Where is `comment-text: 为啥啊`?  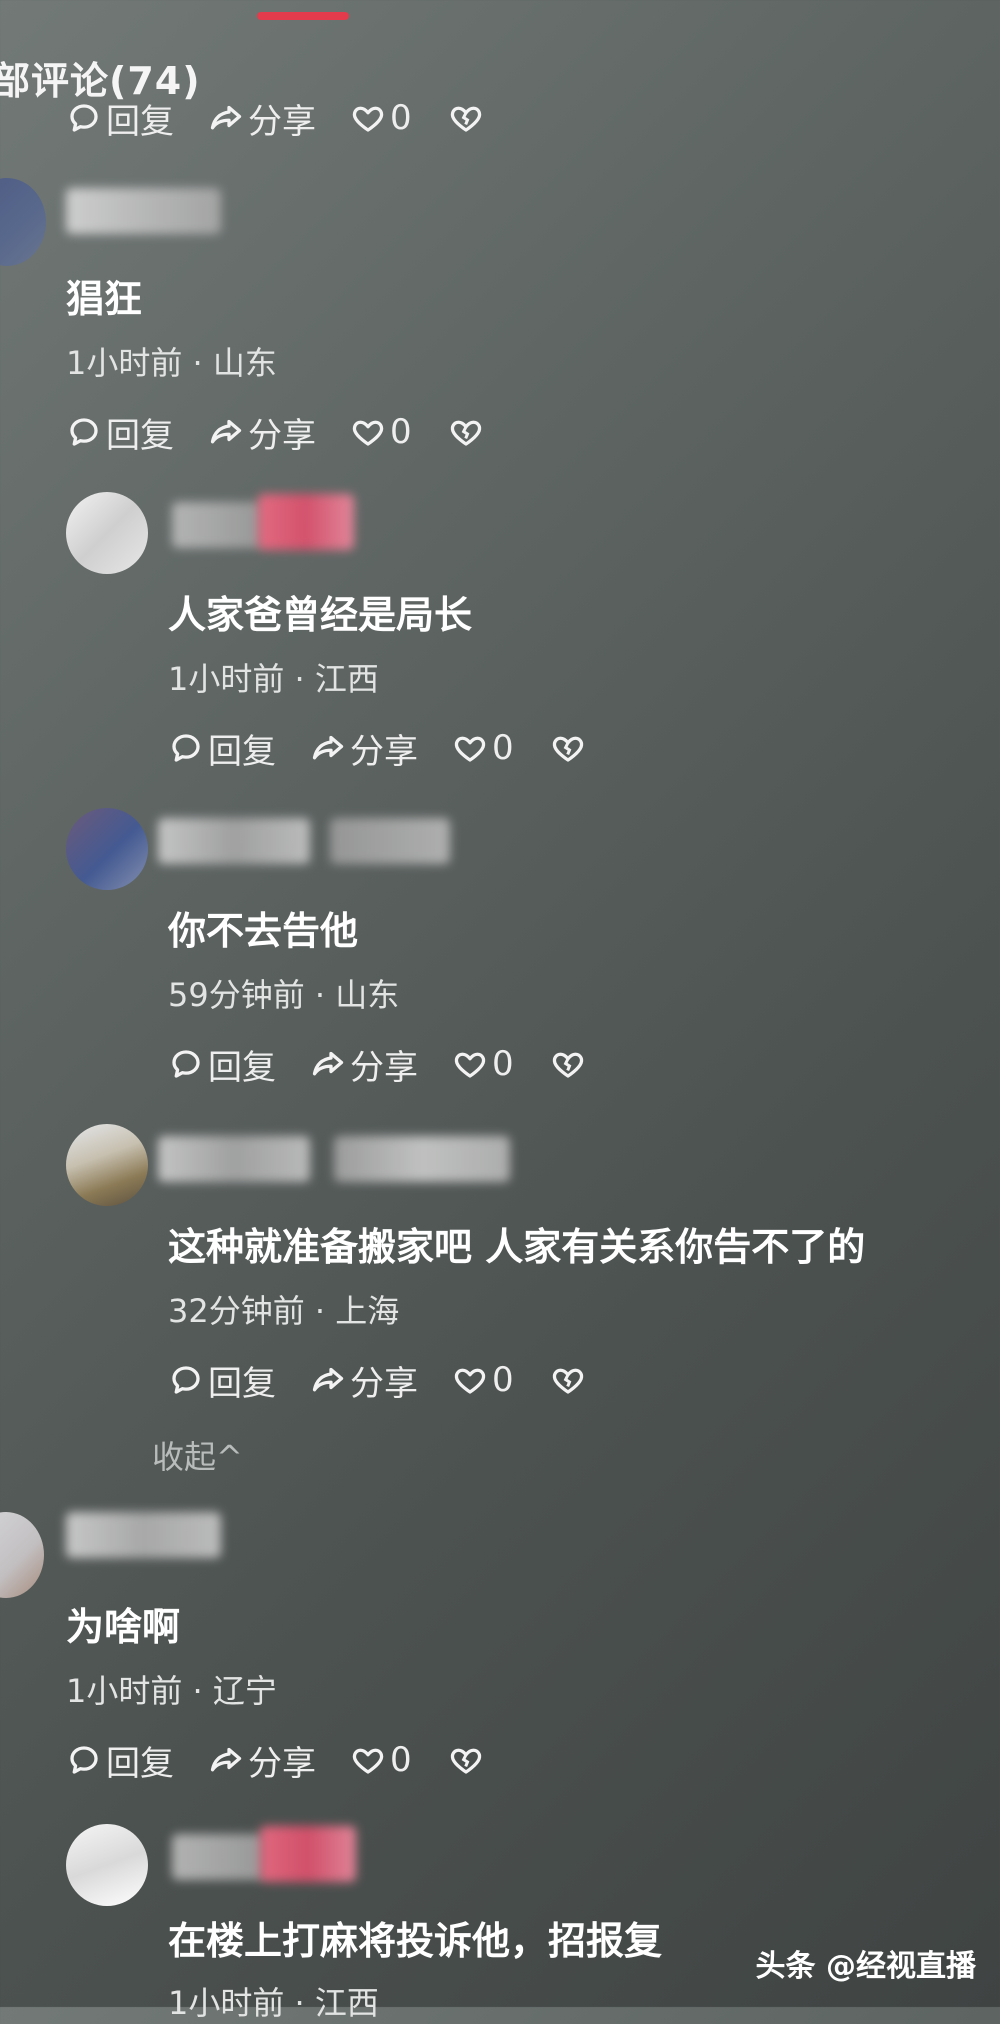
comment-text: 为啥啊 is located at coordinates (123, 1627).